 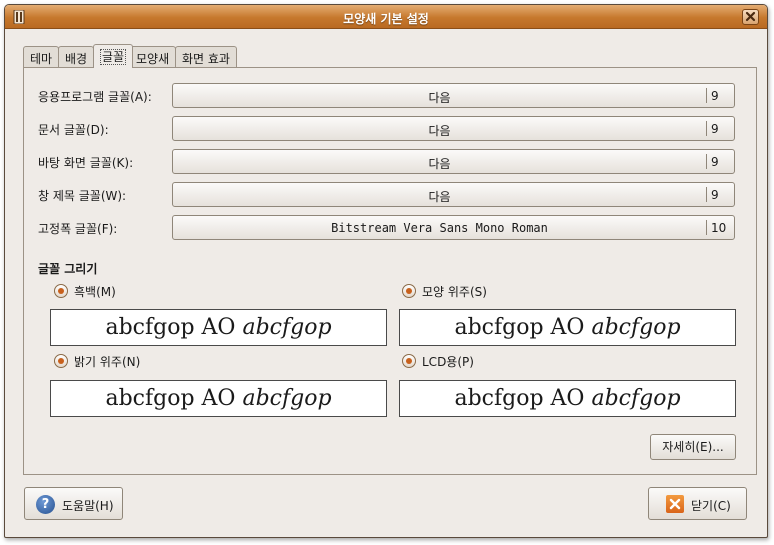 I want to click on tab-label: 배경, so click(x=76, y=59).